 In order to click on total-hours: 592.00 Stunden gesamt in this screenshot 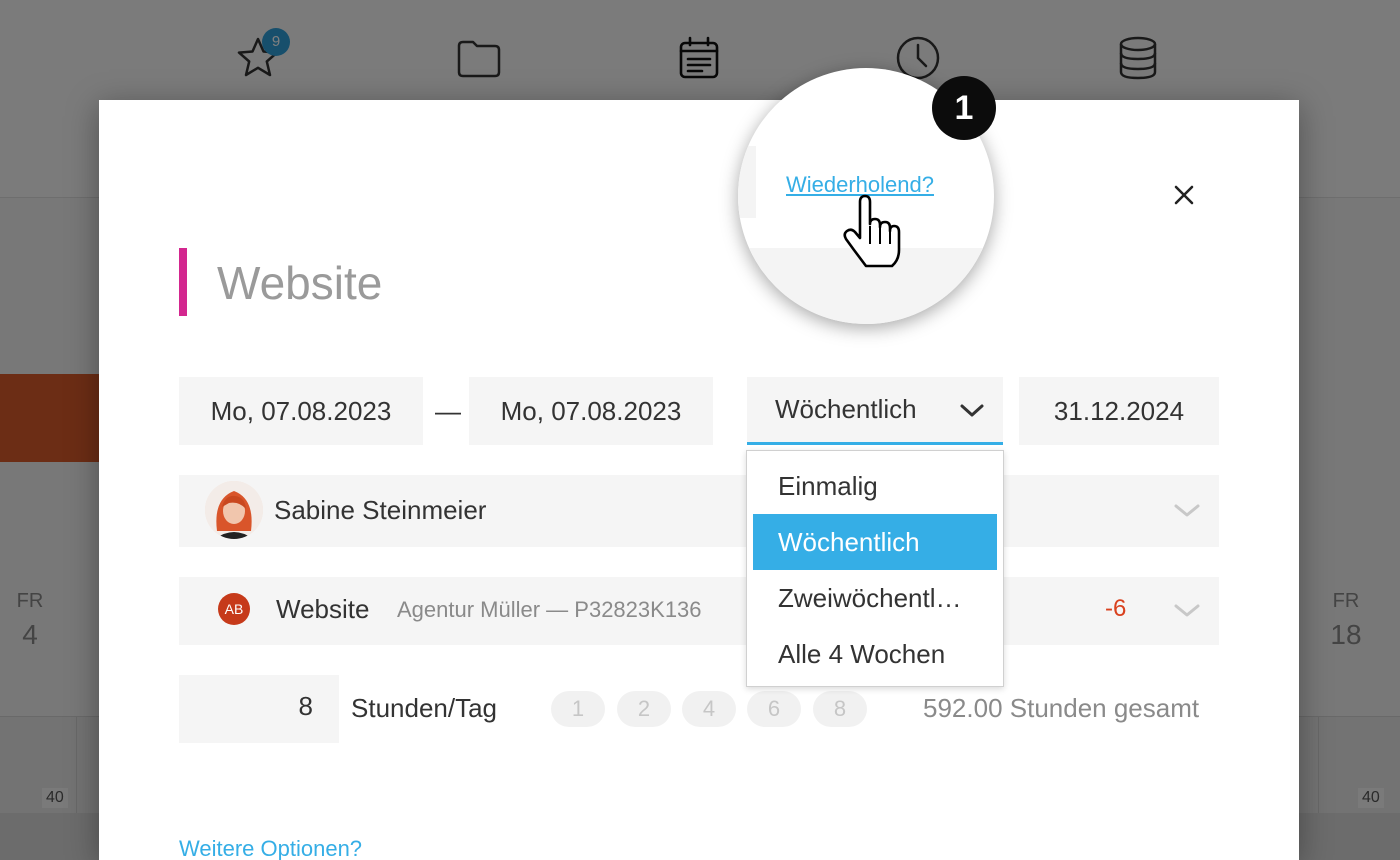, I will do `click(1061, 708)`.